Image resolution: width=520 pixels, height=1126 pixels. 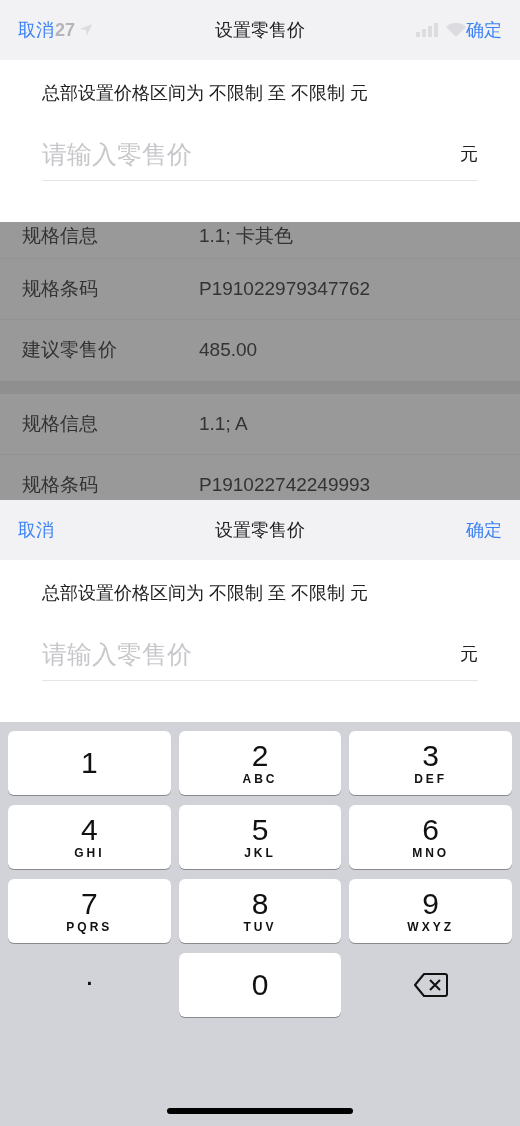 What do you see at coordinates (430, 911) in the screenshot?
I see `keyboard-key: 9 WXYZ` at bounding box center [430, 911].